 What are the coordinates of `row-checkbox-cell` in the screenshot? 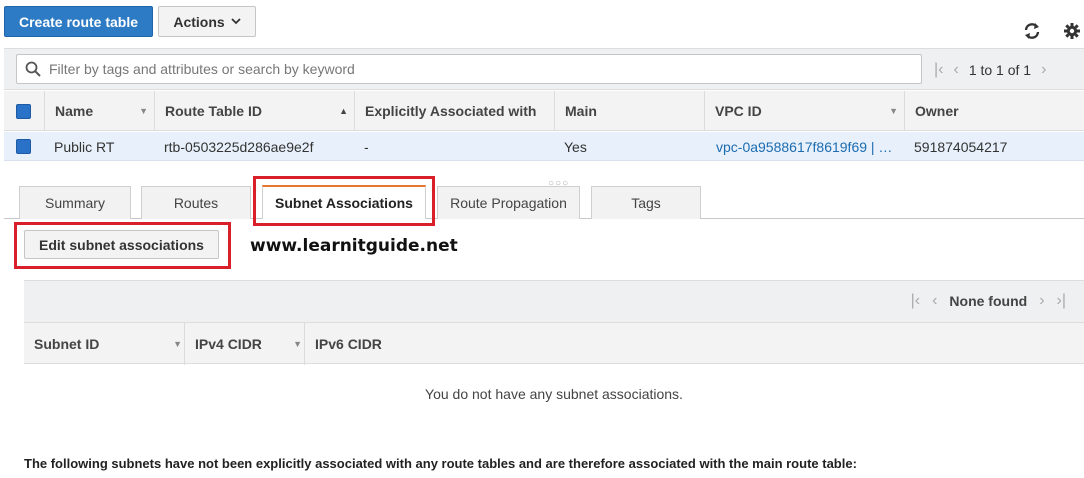 It's located at (23, 146).